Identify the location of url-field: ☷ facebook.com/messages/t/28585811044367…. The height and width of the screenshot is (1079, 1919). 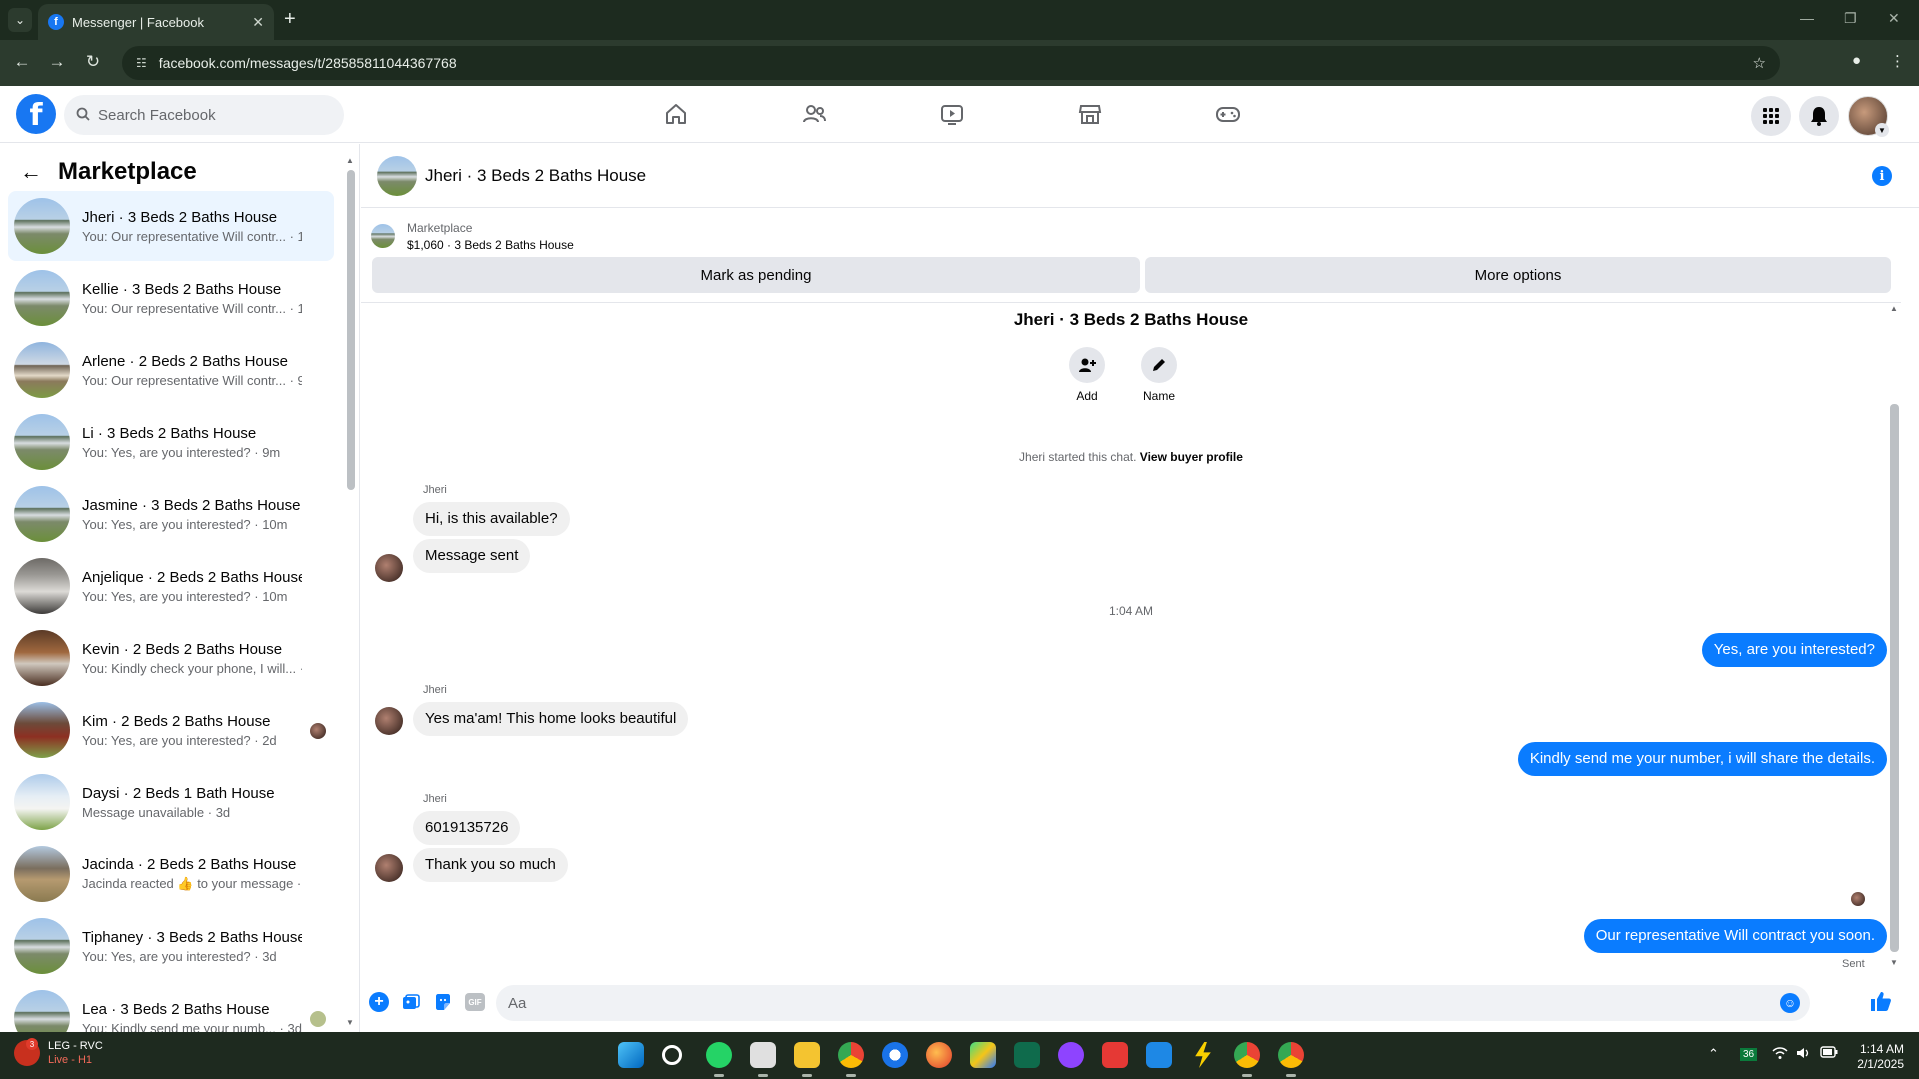
(951, 63).